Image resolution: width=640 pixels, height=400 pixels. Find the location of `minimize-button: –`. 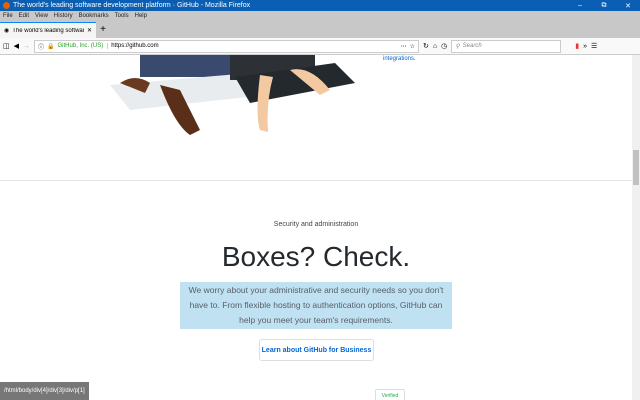

minimize-button: – is located at coordinates (580, 6).